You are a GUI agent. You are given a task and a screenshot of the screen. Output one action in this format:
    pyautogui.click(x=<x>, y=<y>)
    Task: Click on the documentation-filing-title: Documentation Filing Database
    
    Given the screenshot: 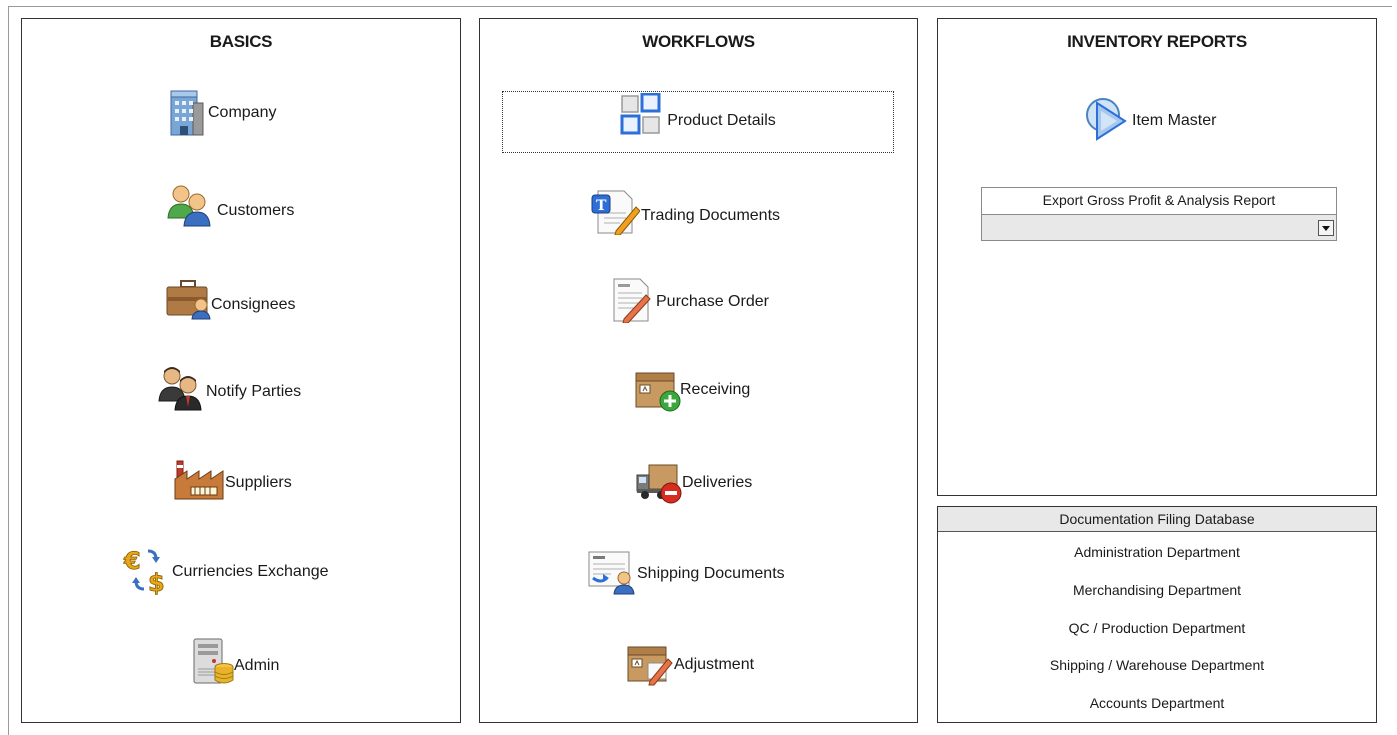 What is the action you would take?
    pyautogui.click(x=1157, y=519)
    